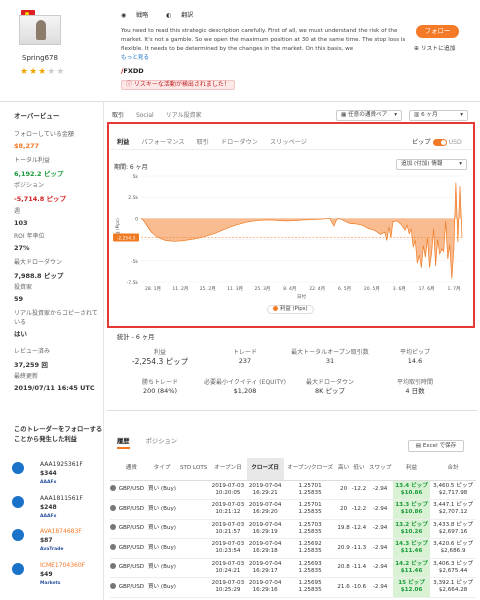 The width and height of the screenshot is (480, 600). I want to click on current-level-label: -2,254.3, so click(126, 239).